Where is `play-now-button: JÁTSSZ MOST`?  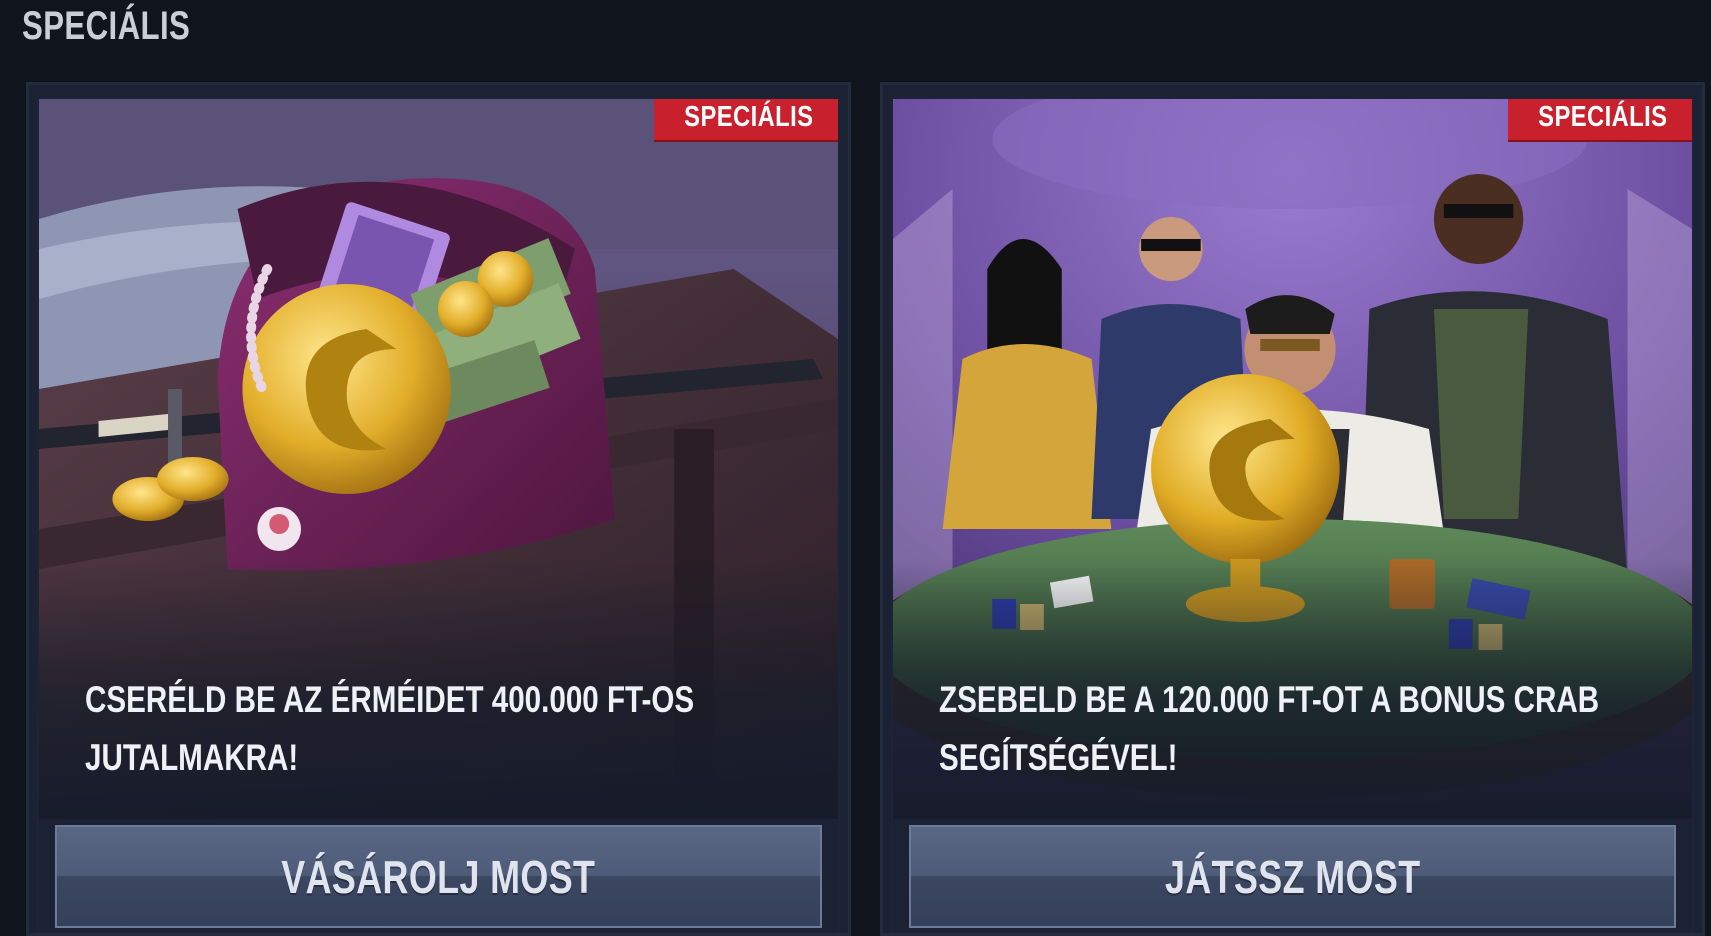 play-now-button: JÁTSSZ MOST is located at coordinates (1292, 876).